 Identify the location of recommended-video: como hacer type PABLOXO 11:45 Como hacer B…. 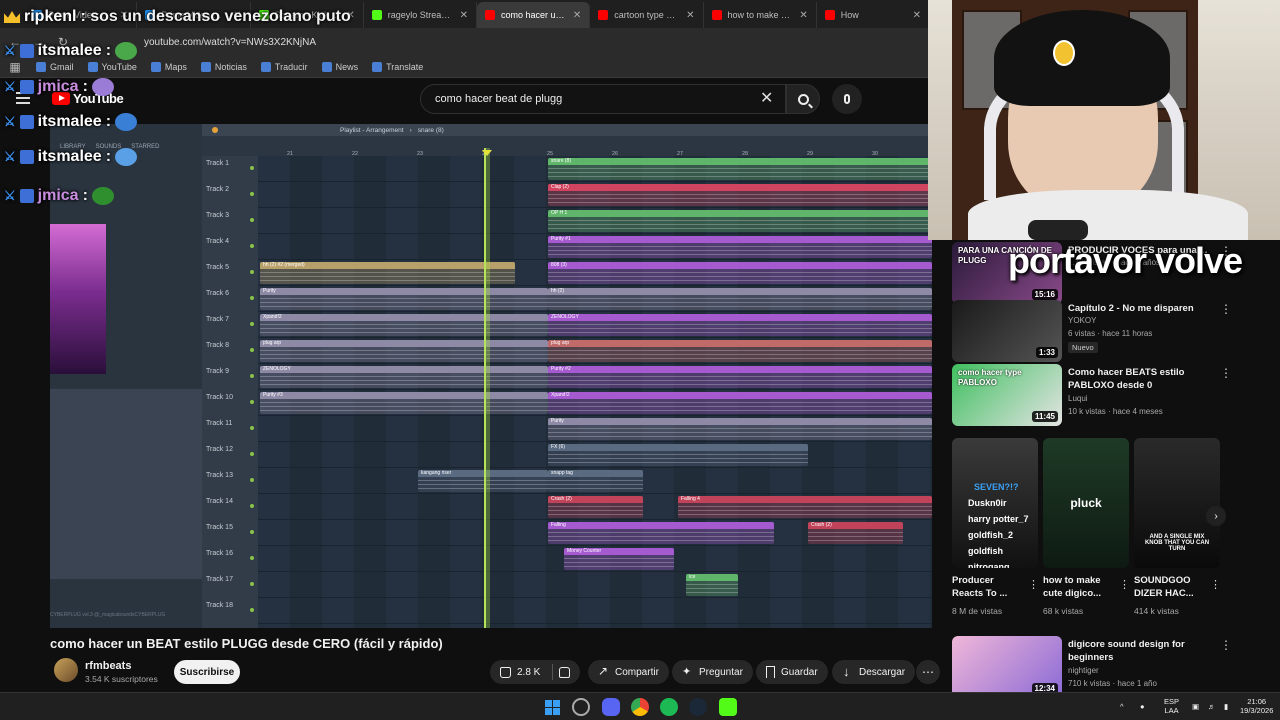
(1112, 397).